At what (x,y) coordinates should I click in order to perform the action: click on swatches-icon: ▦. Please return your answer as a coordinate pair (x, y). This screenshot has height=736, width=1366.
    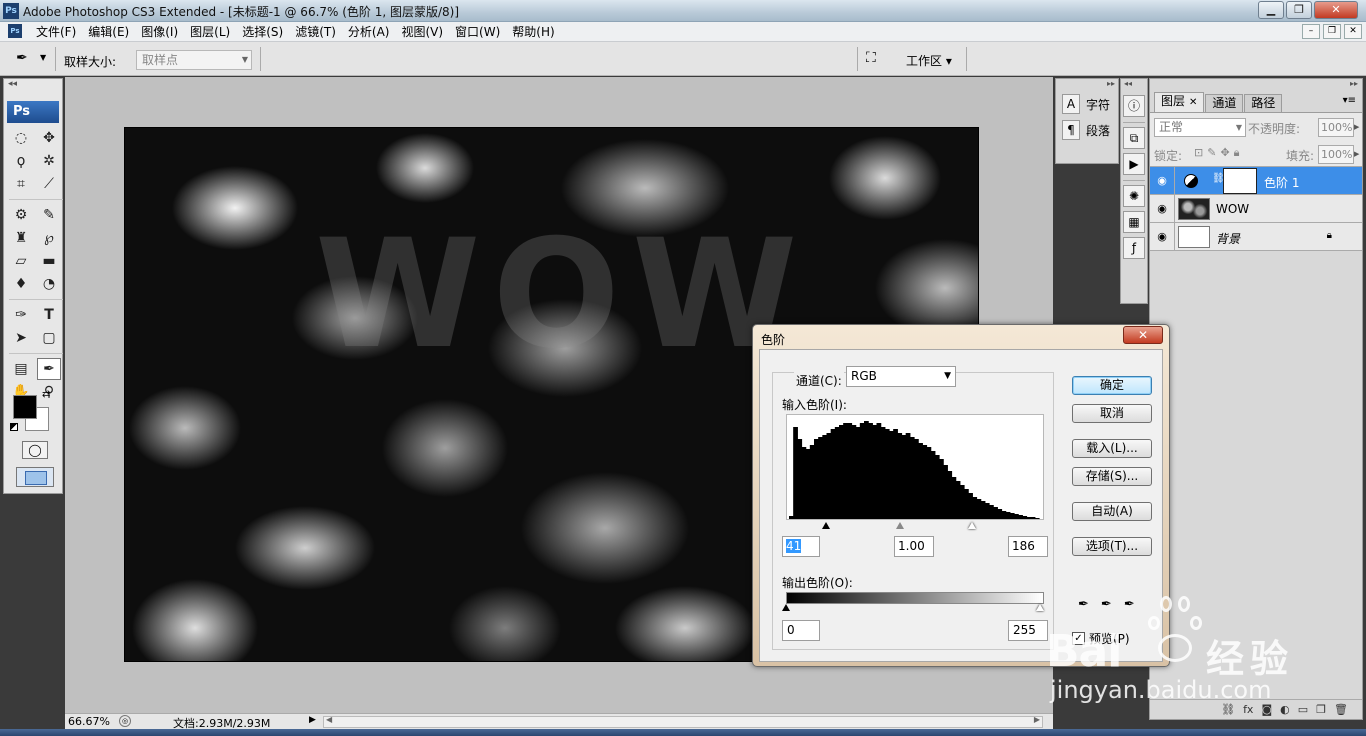
    Looking at the image, I should click on (1134, 222).